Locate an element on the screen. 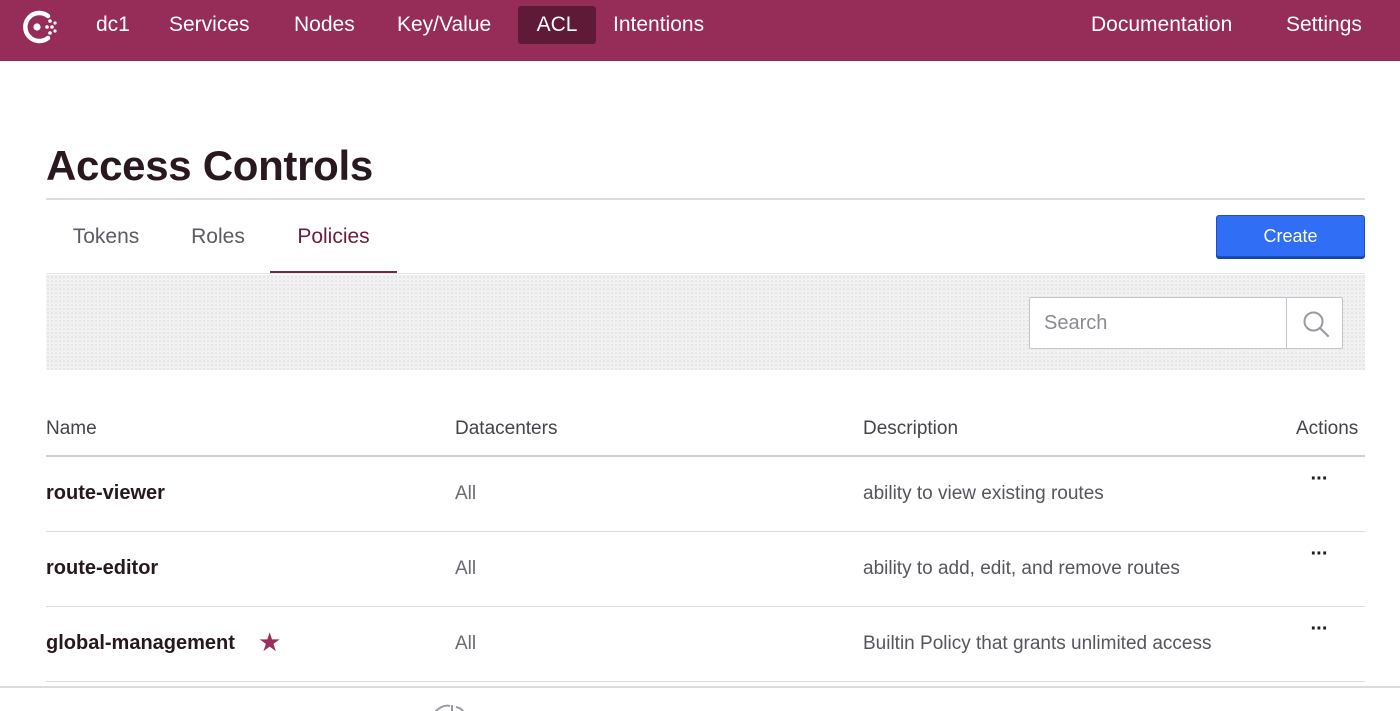  policy-name: route-editor is located at coordinates (102, 568).